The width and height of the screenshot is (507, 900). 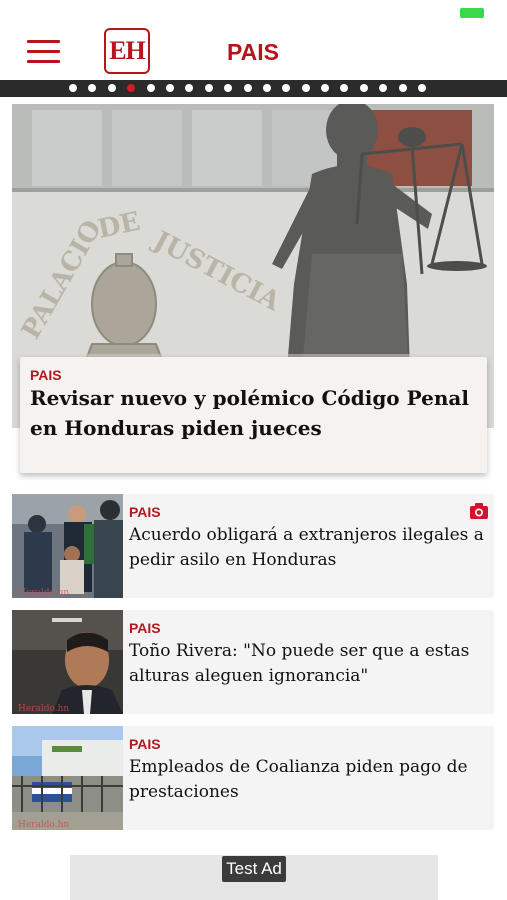 I want to click on hamburger-menu-icon, so click(x=43, y=52).